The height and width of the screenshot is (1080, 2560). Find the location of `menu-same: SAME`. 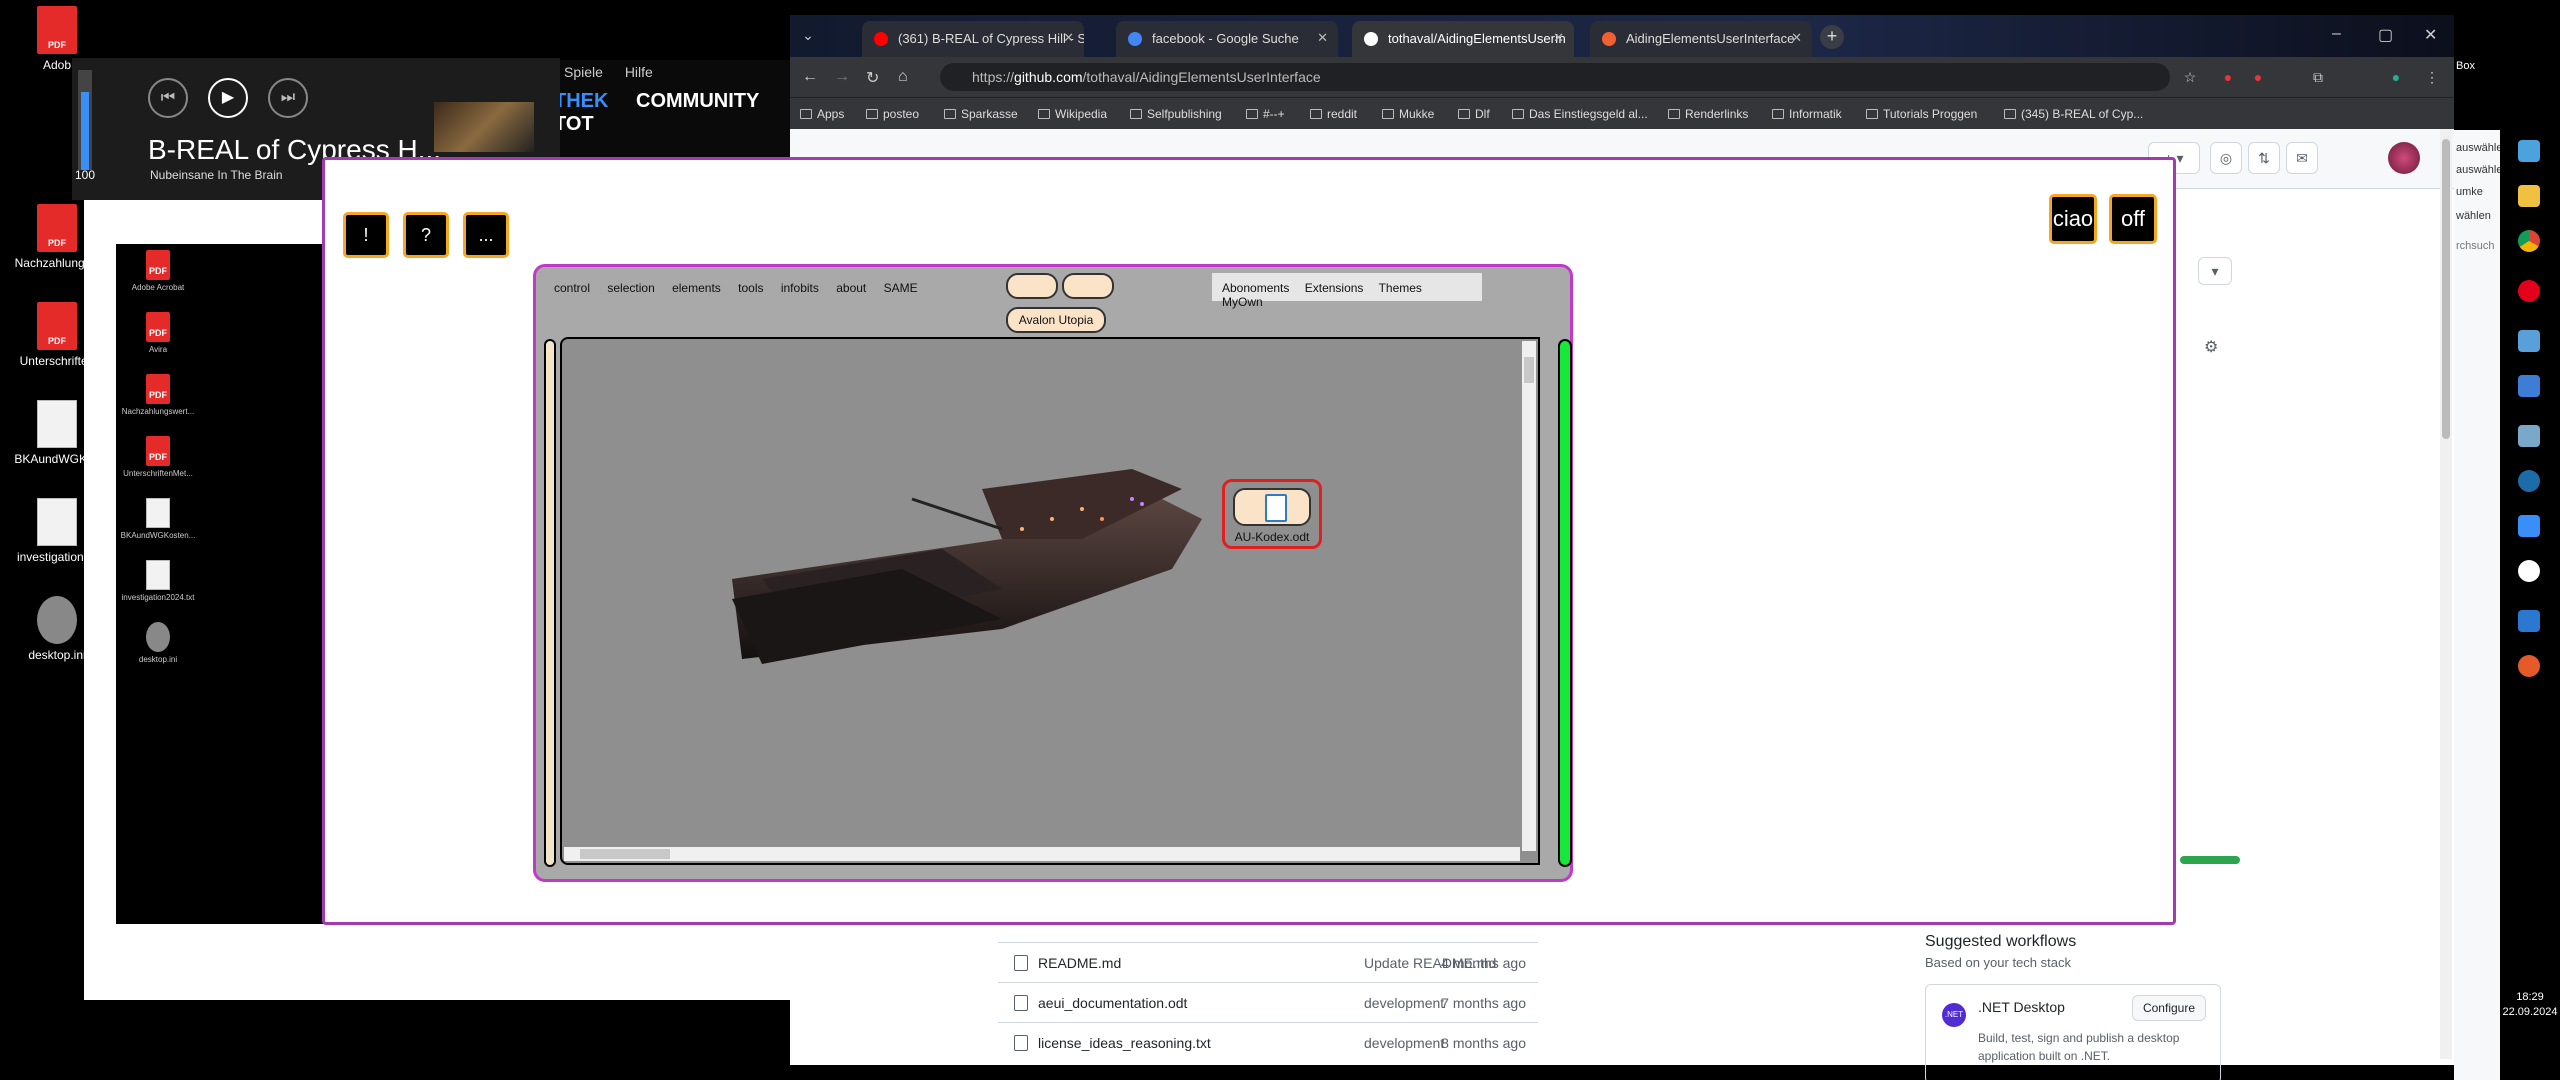

menu-same: SAME is located at coordinates (901, 288).